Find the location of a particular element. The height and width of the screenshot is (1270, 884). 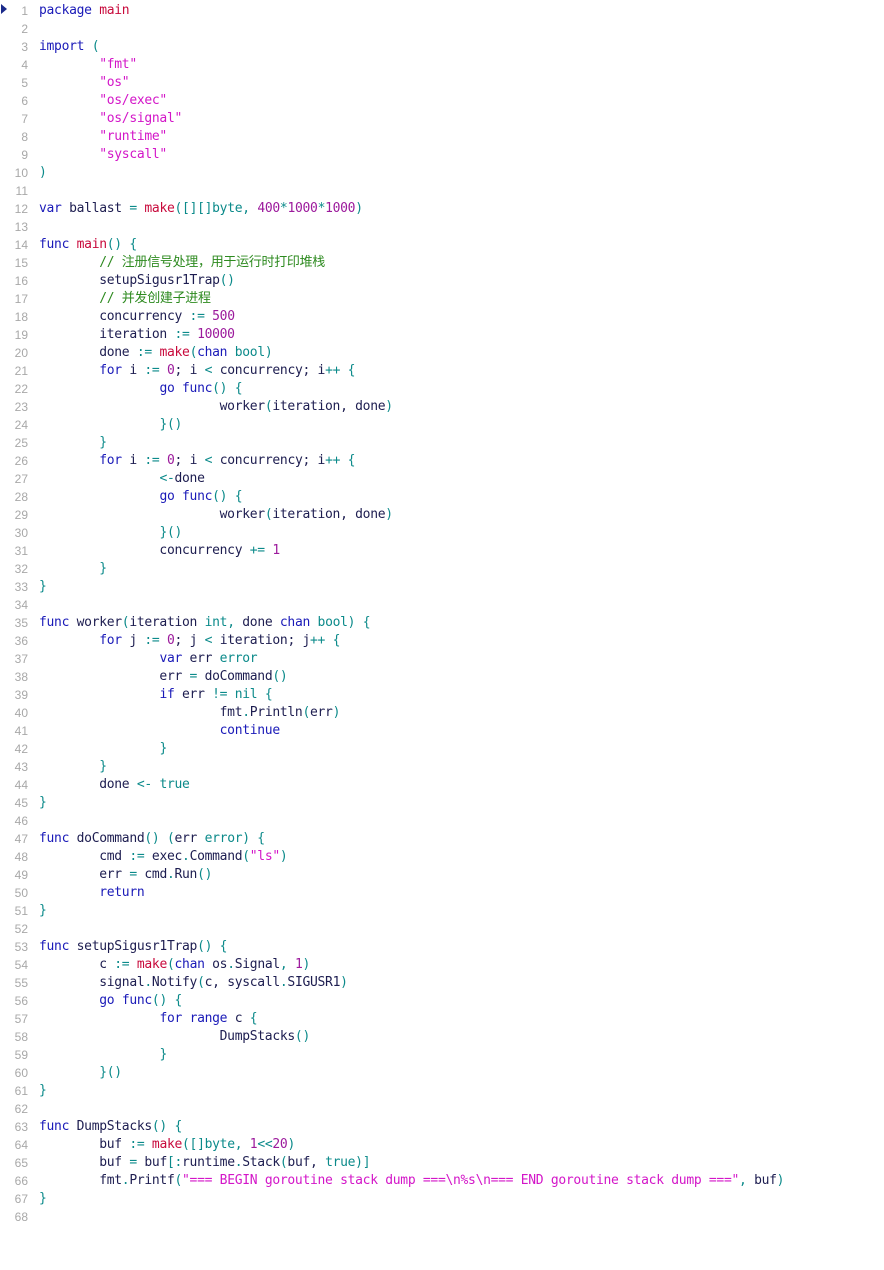

code-text: var err error is located at coordinates (142, 659).